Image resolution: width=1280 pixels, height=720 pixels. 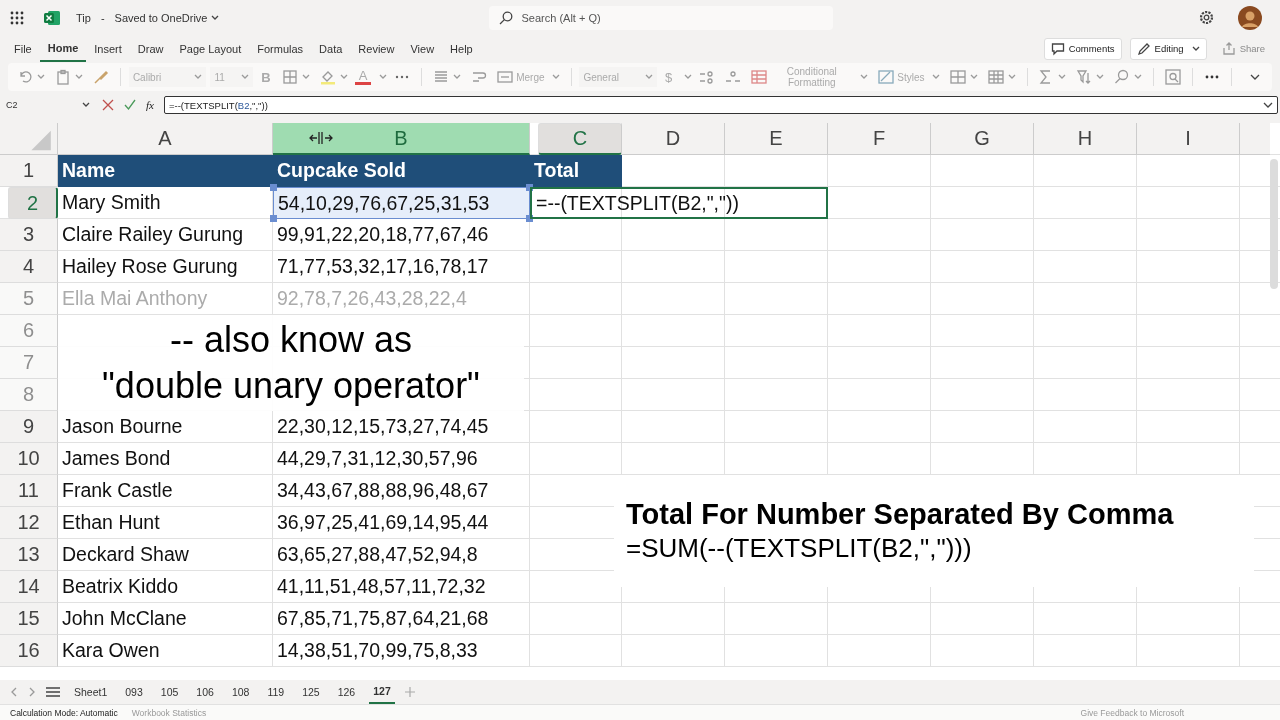 What do you see at coordinates (376, 48) in the screenshot?
I see `menu-tab: Review` at bounding box center [376, 48].